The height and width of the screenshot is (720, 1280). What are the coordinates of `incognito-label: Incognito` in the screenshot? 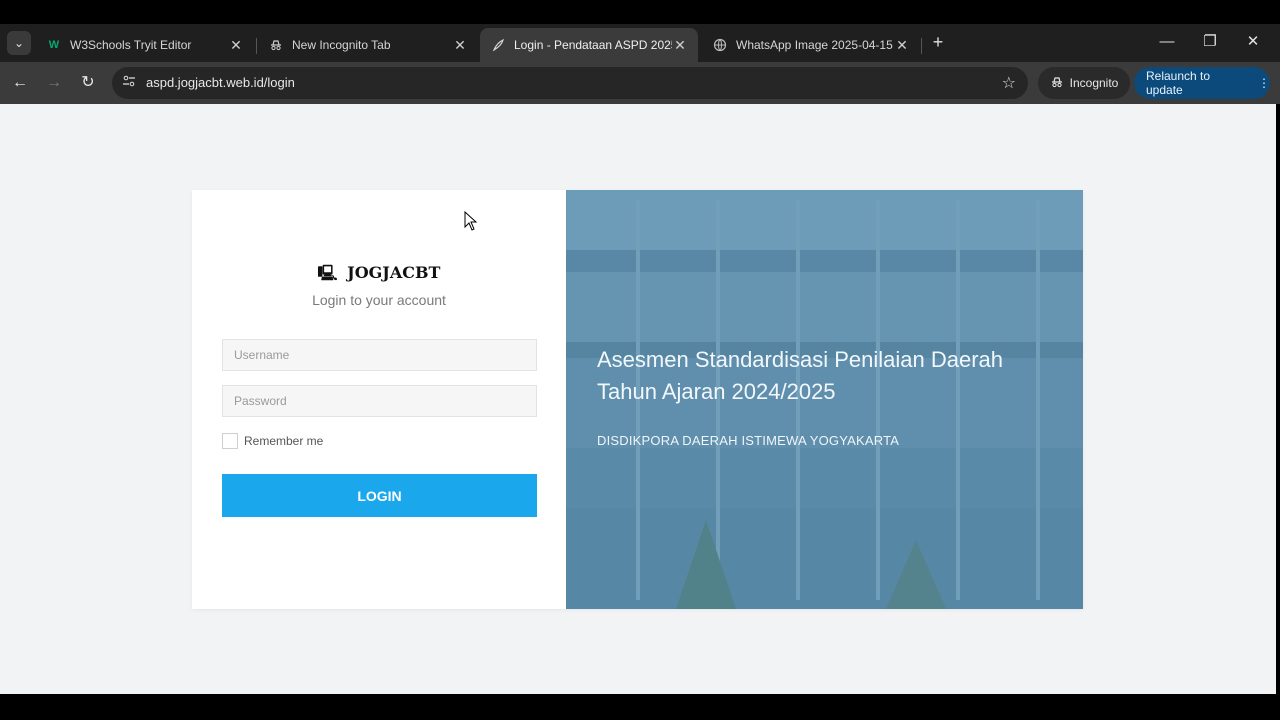 It's located at (1094, 83).